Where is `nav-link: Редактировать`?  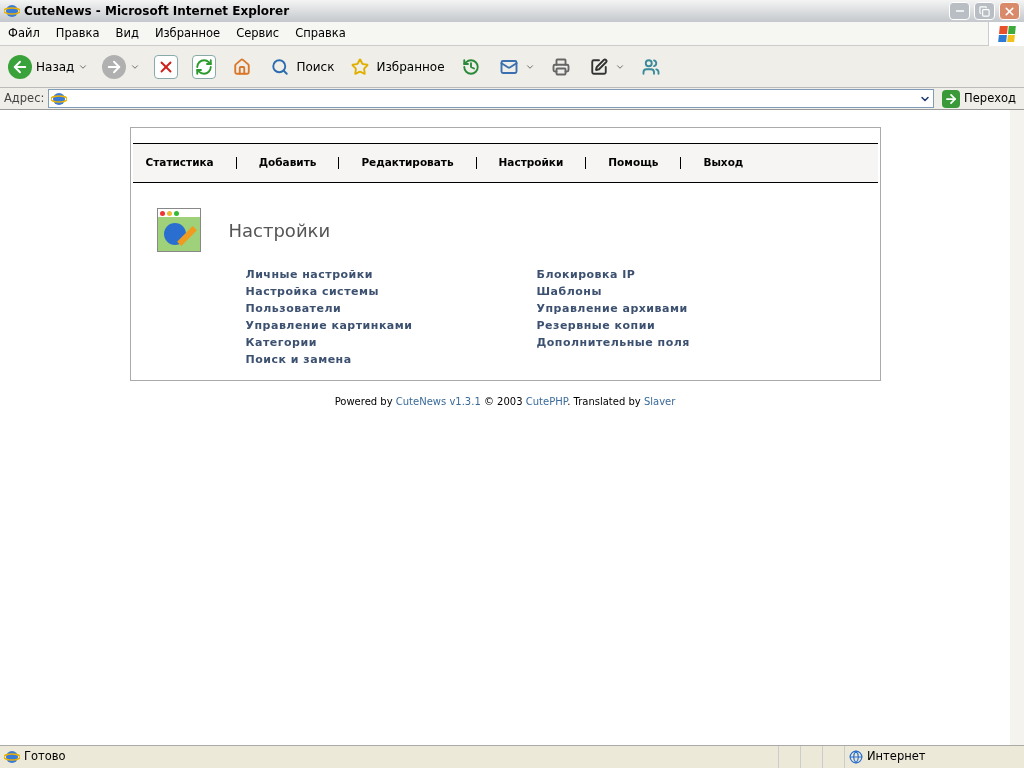 nav-link: Редактировать is located at coordinates (407, 163).